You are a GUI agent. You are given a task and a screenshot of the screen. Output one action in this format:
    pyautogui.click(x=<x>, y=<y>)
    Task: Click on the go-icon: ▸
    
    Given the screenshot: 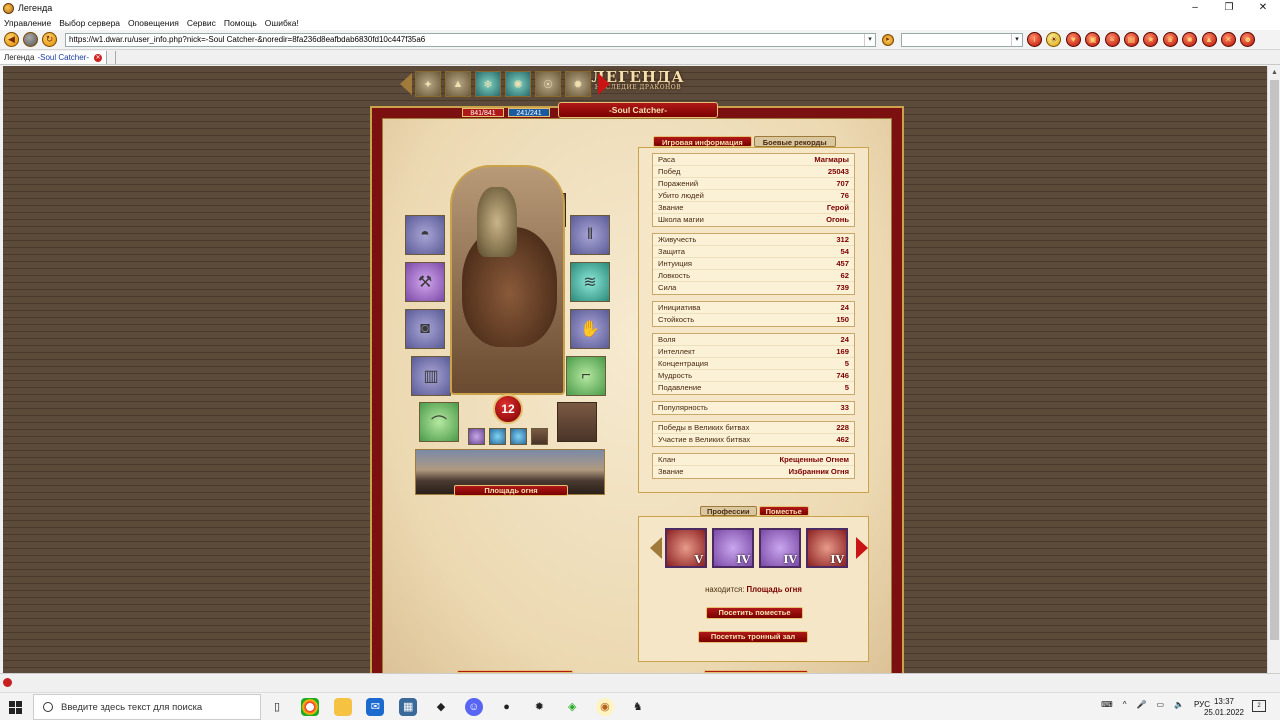 What is the action you would take?
    pyautogui.click(x=888, y=40)
    